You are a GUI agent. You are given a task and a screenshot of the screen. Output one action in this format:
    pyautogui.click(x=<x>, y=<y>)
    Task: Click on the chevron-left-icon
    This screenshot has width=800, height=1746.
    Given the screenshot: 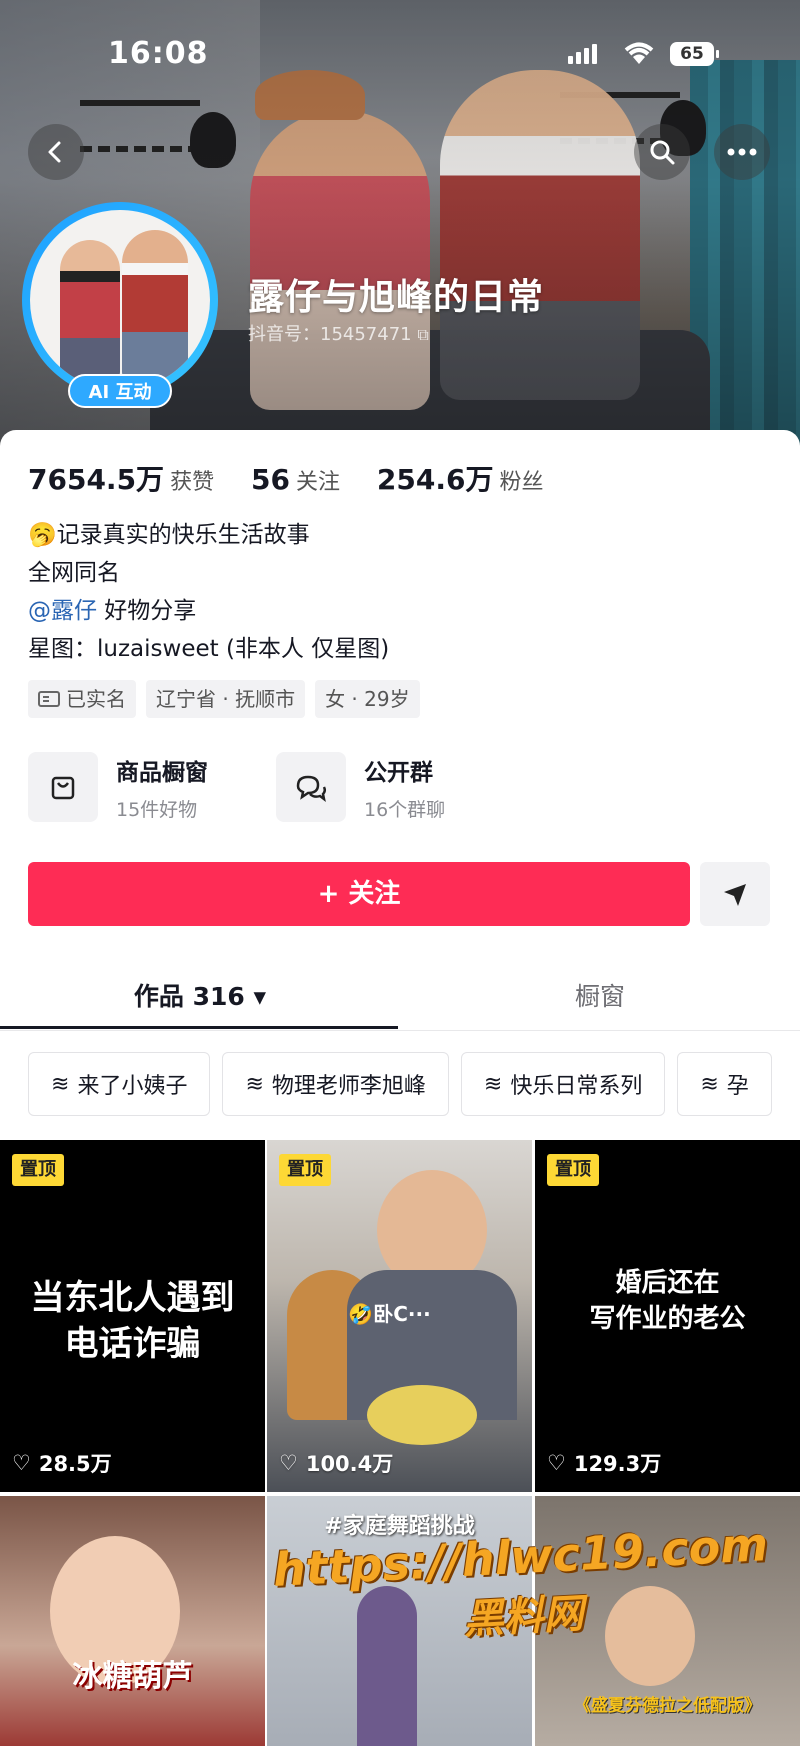 What is the action you would take?
    pyautogui.click(x=54, y=152)
    